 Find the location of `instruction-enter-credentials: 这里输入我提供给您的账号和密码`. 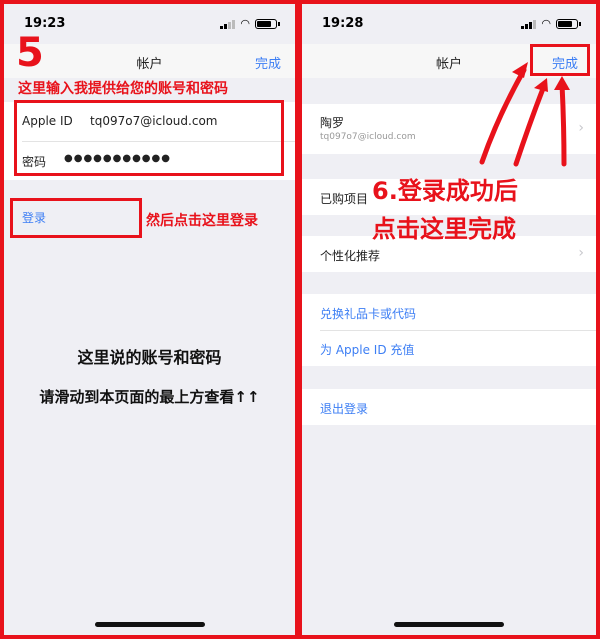

instruction-enter-credentials: 这里输入我提供给您的账号和密码 is located at coordinates (123, 89).